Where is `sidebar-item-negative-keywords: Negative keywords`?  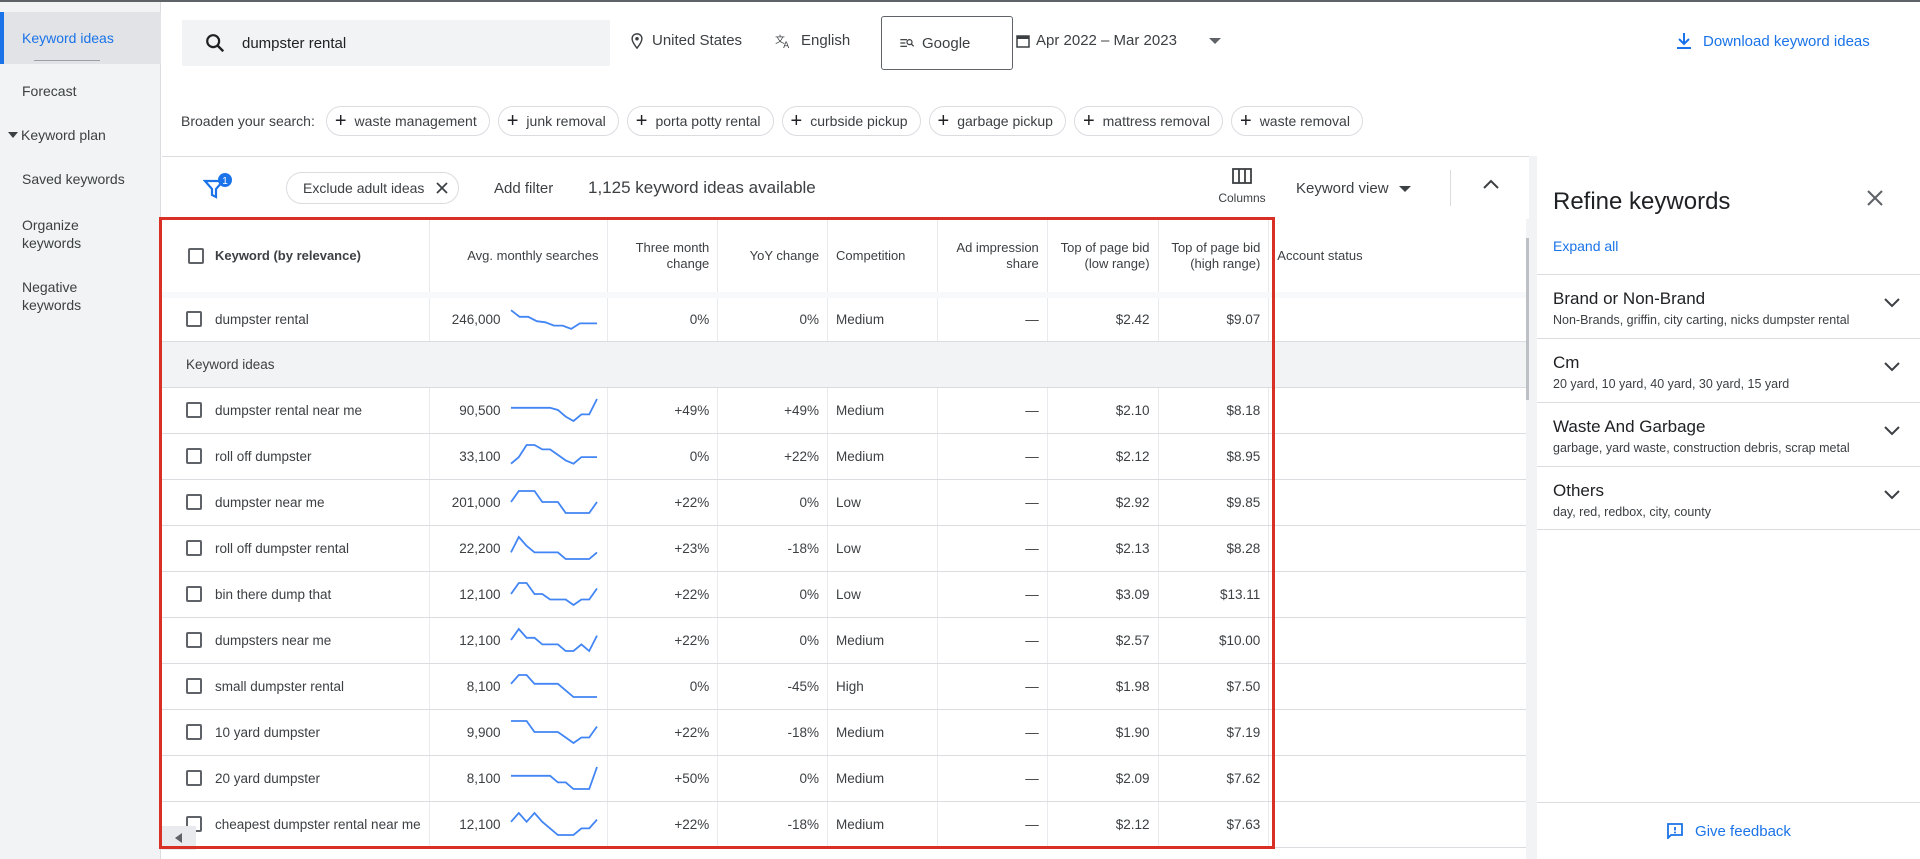 sidebar-item-negative-keywords: Negative keywords is located at coordinates (55, 296).